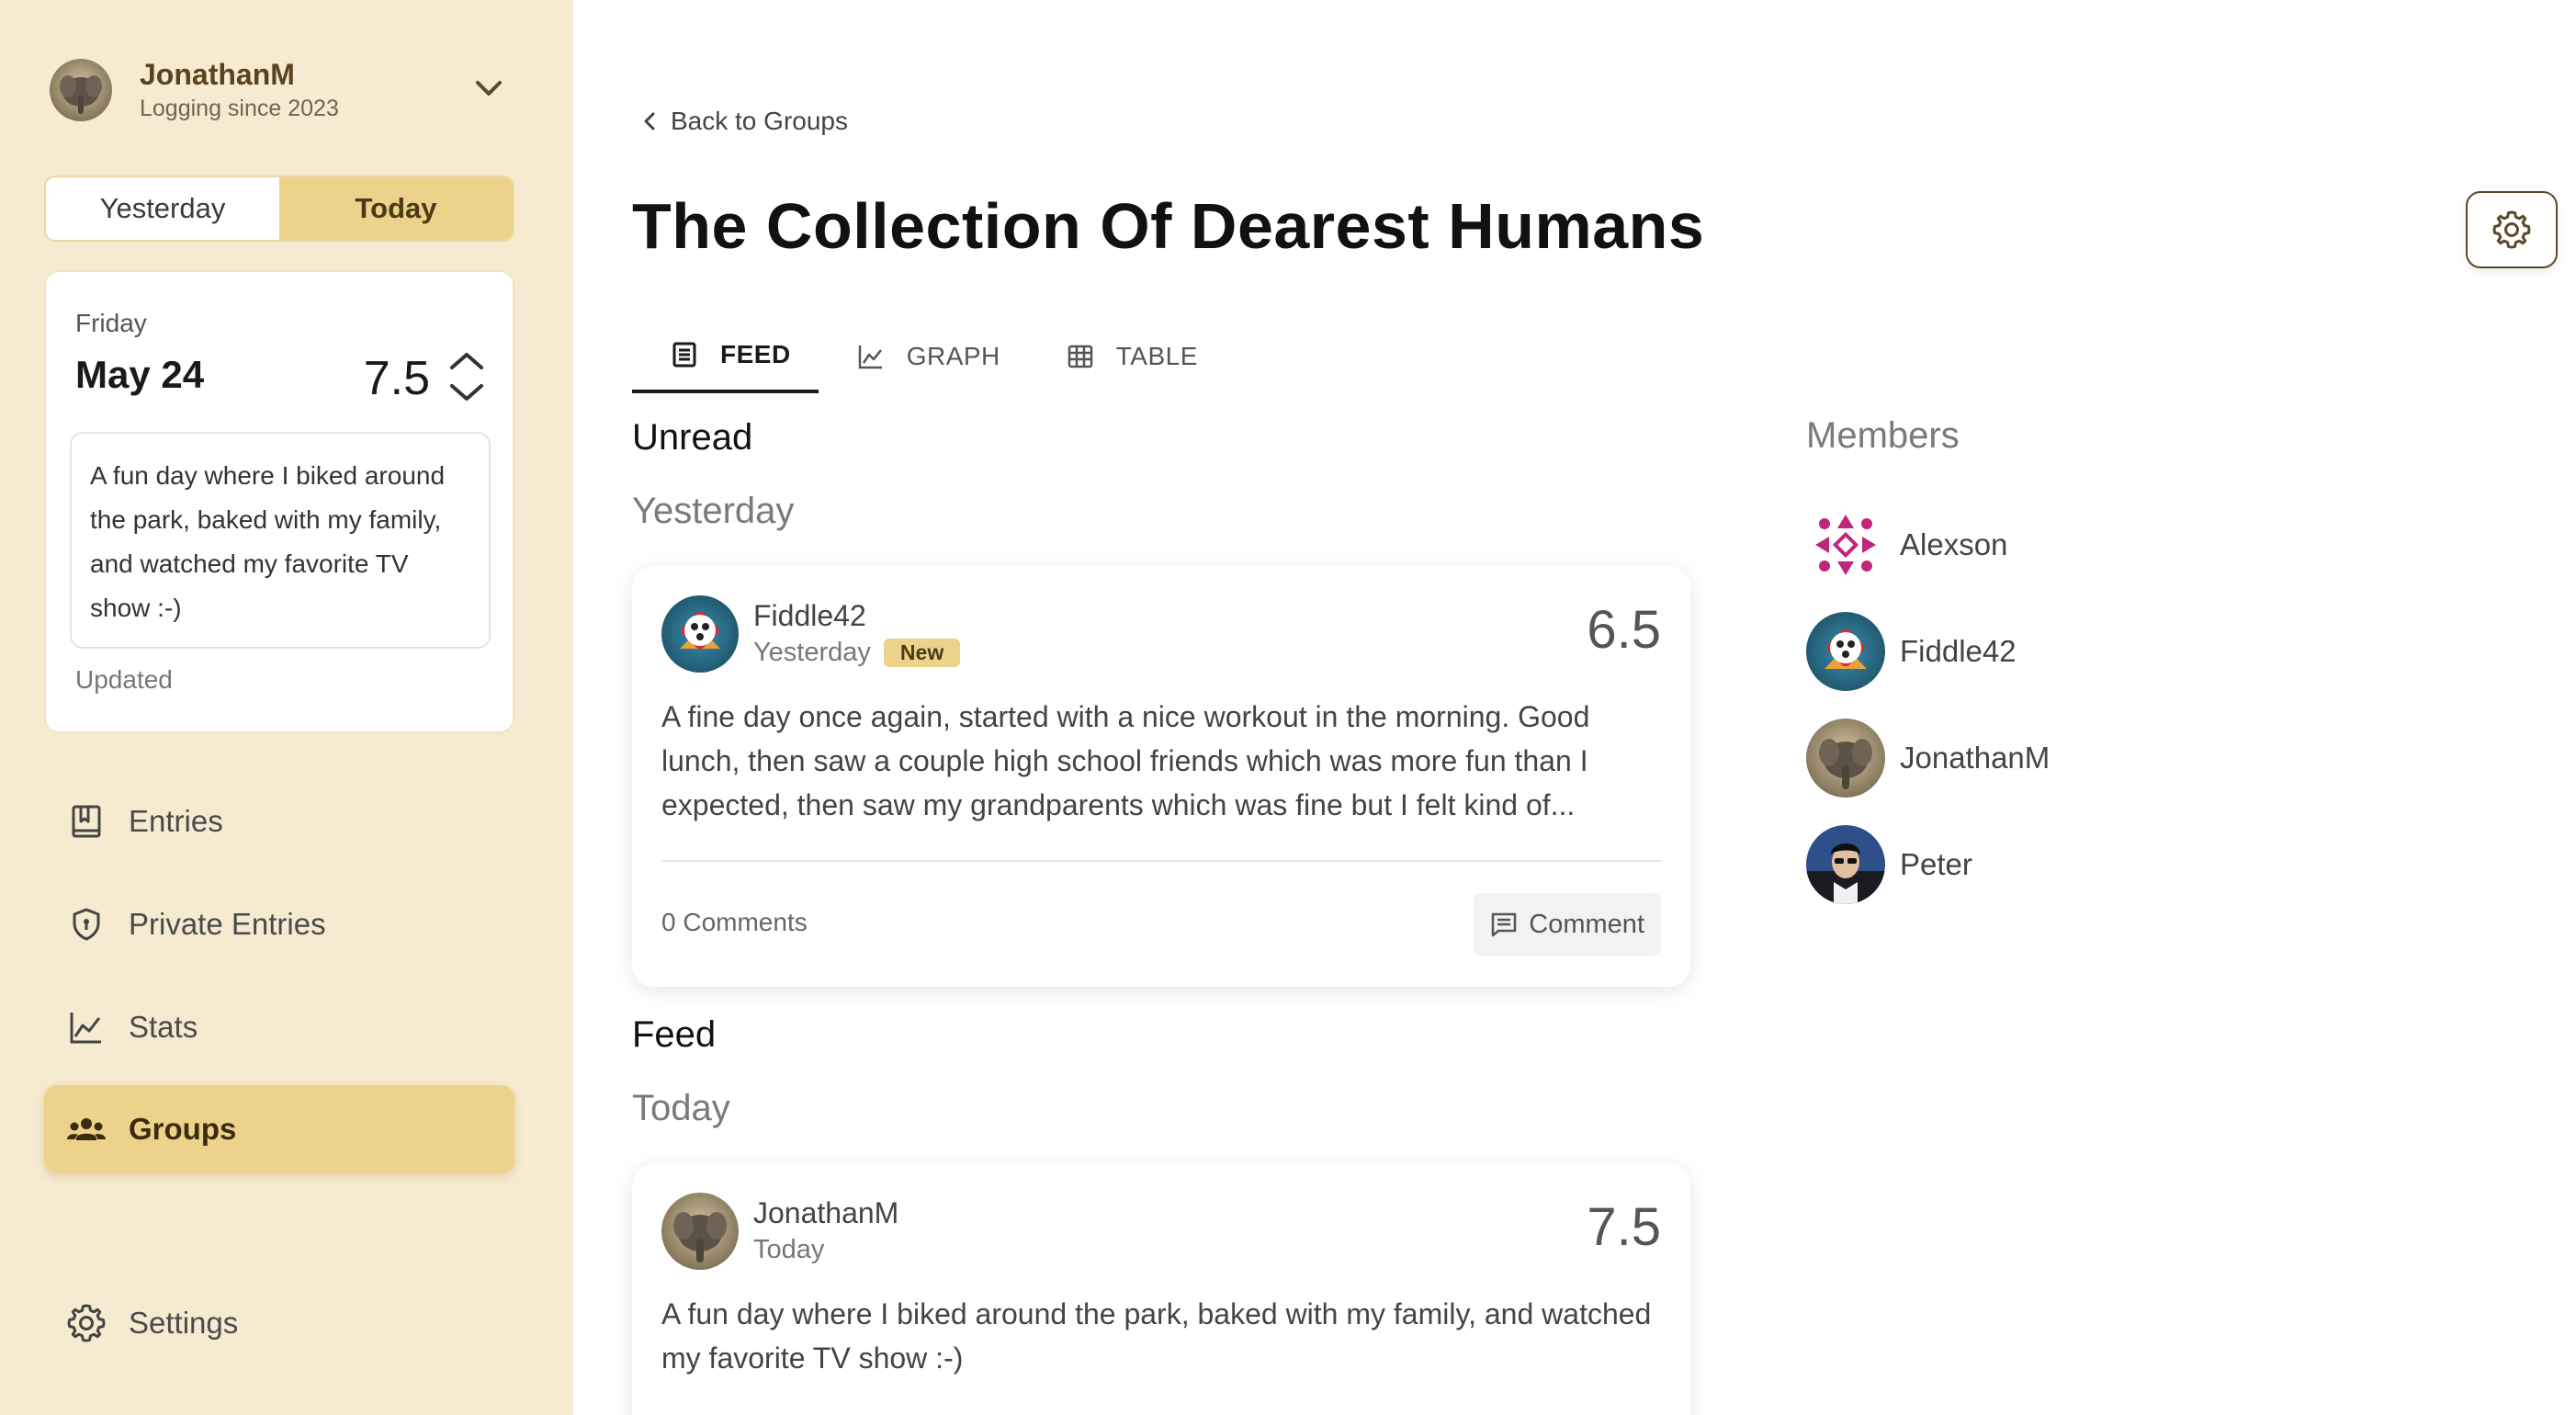 The width and height of the screenshot is (2576, 1415). What do you see at coordinates (812, 652) in the screenshot?
I see `post-date: Yesterday` at bounding box center [812, 652].